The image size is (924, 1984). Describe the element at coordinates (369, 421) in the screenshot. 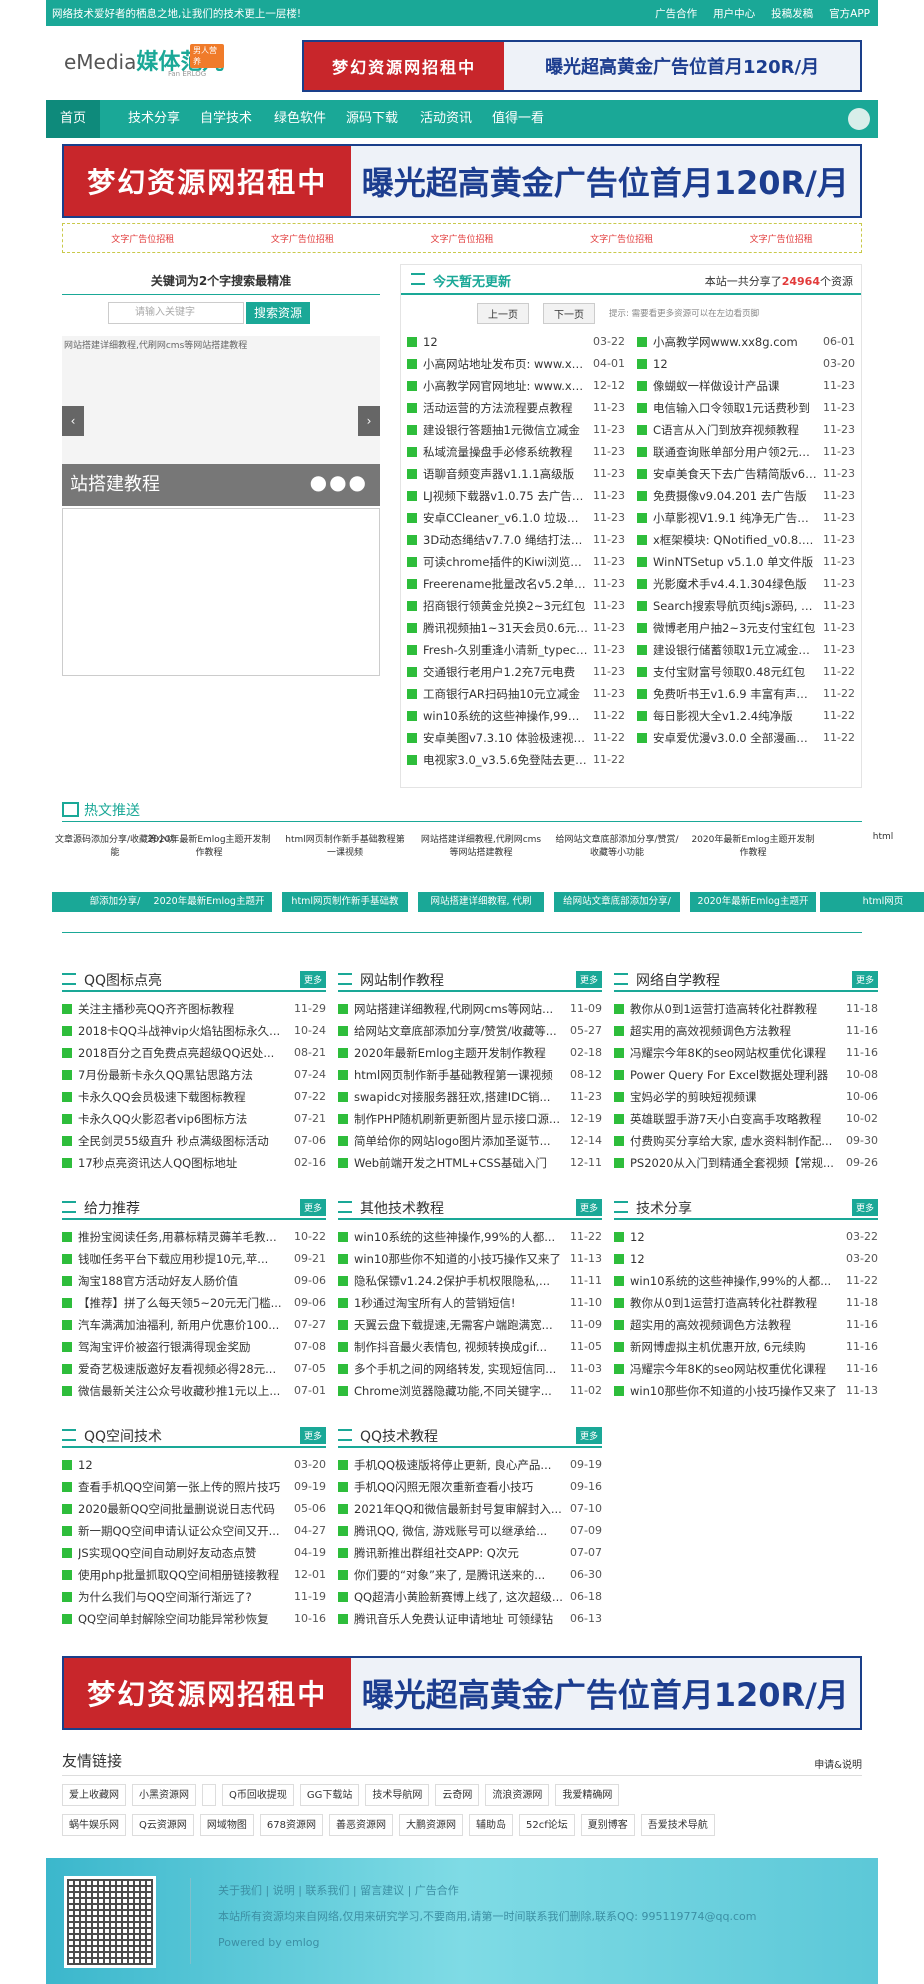

I see `chevron-right-icon: ›` at that location.